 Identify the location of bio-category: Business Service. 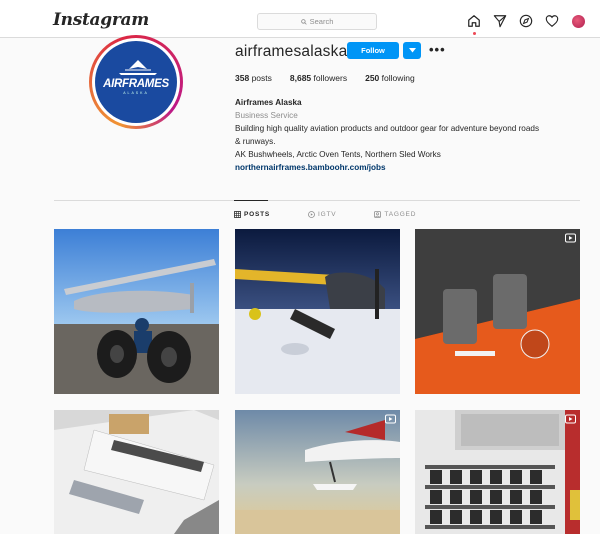
(266, 115).